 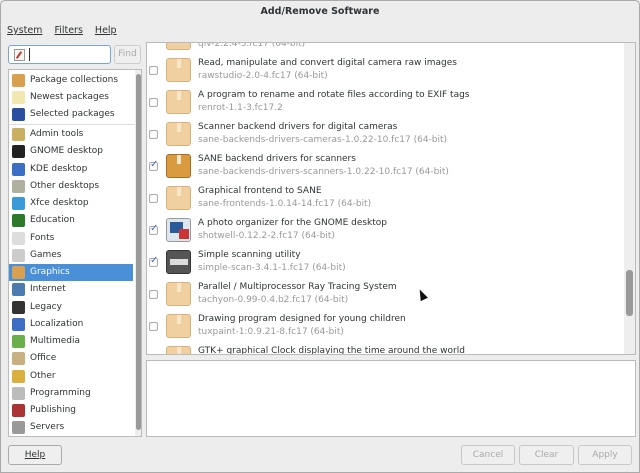 What do you see at coordinates (263, 76) in the screenshot?
I see `package-name: rawstudio-2.0-4.fc17 (64-bit)` at bounding box center [263, 76].